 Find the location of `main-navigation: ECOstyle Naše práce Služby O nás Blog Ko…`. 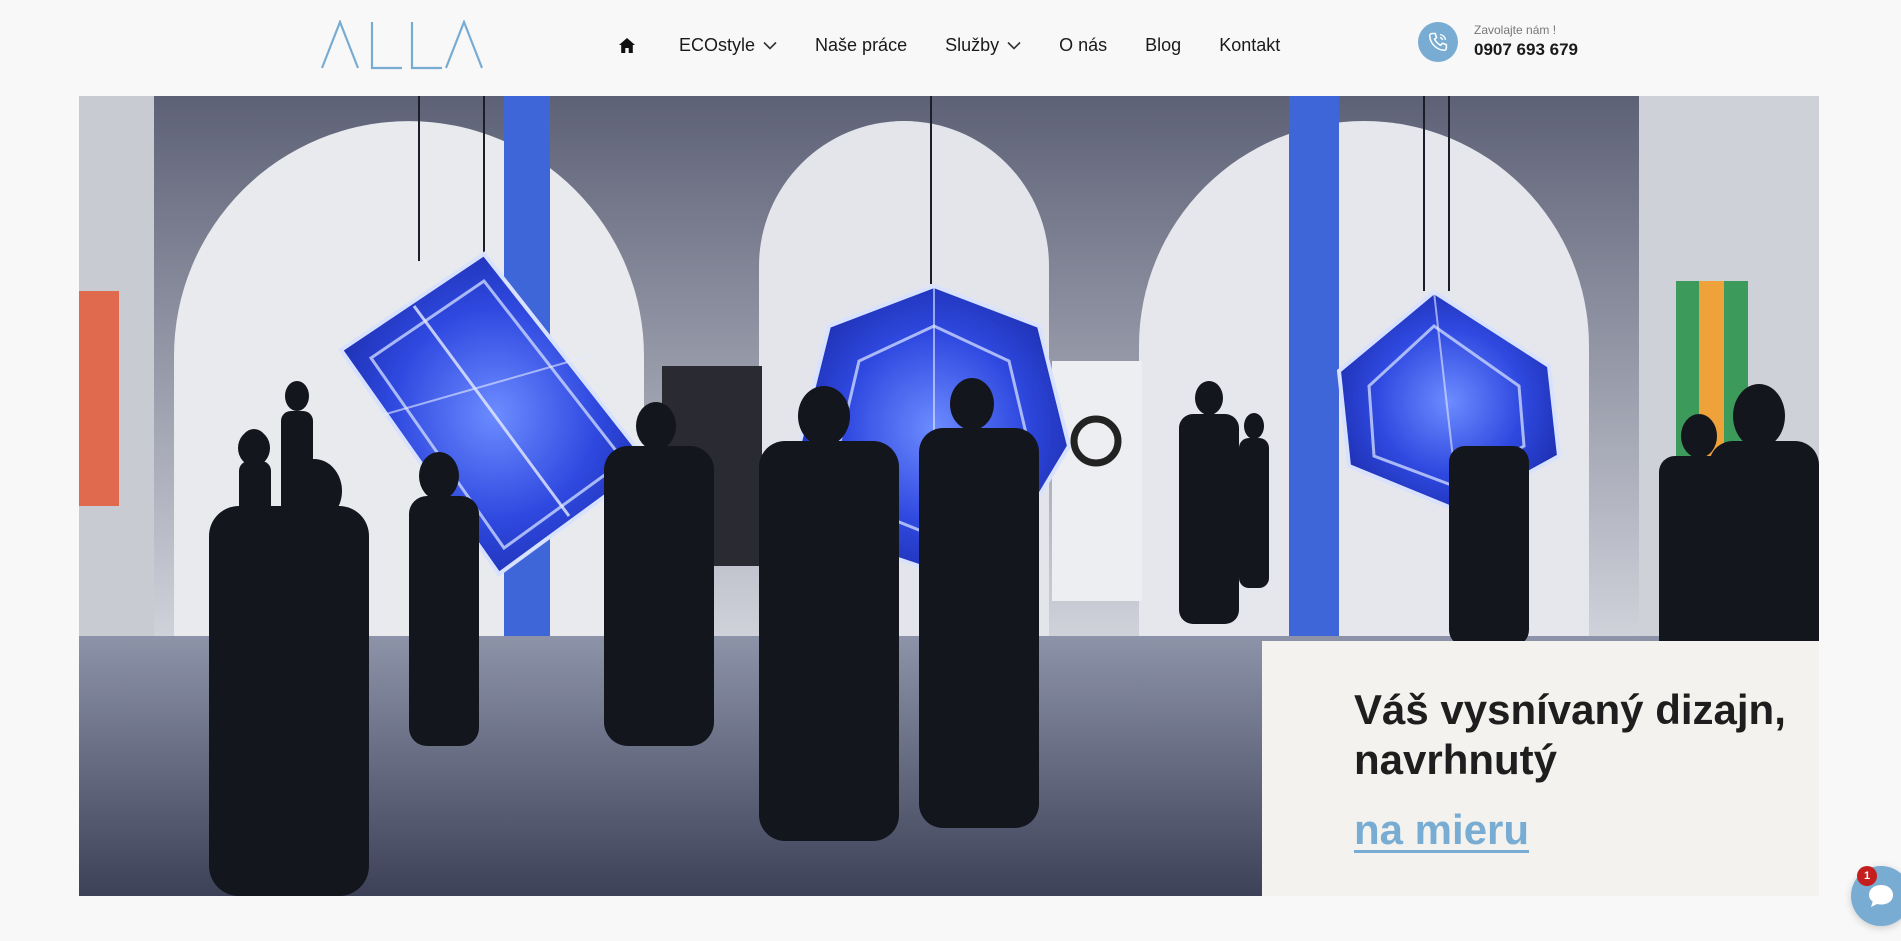

main-navigation: ECOstyle Naše práce Služby O nás Blog Ko… is located at coordinates (947, 45).